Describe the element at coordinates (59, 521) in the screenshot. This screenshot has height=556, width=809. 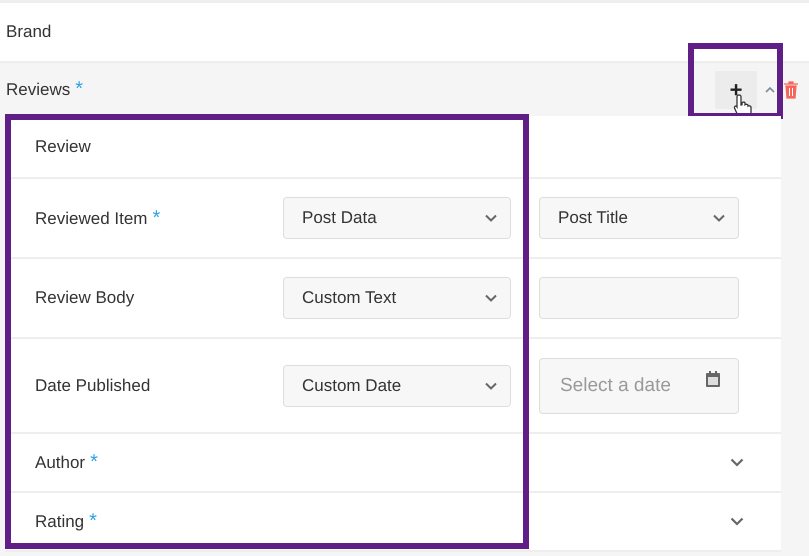
I see `field-label: Rating` at that location.